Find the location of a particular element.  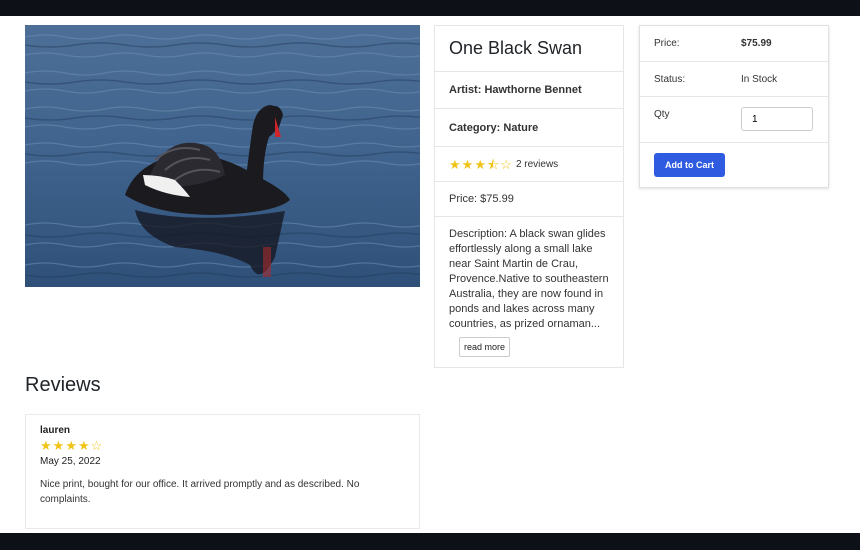

review-date: May 25, 2022 is located at coordinates (70, 461).